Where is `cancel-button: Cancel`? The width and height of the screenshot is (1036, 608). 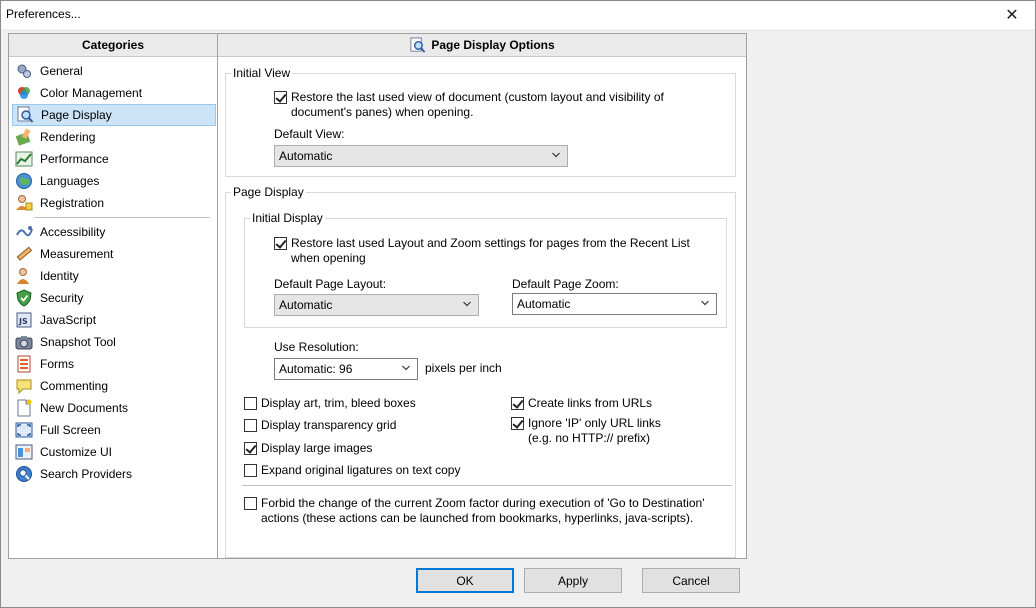 cancel-button: Cancel is located at coordinates (691, 580).